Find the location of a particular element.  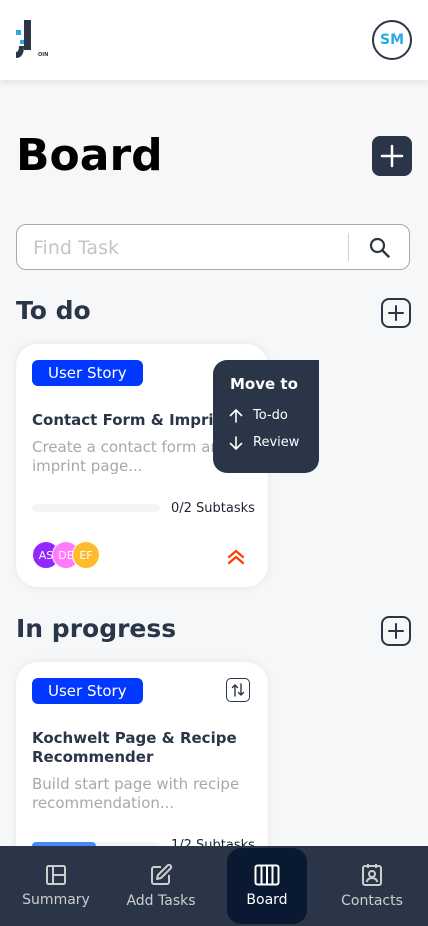

move-to-review-option: Review is located at coordinates (264, 442).